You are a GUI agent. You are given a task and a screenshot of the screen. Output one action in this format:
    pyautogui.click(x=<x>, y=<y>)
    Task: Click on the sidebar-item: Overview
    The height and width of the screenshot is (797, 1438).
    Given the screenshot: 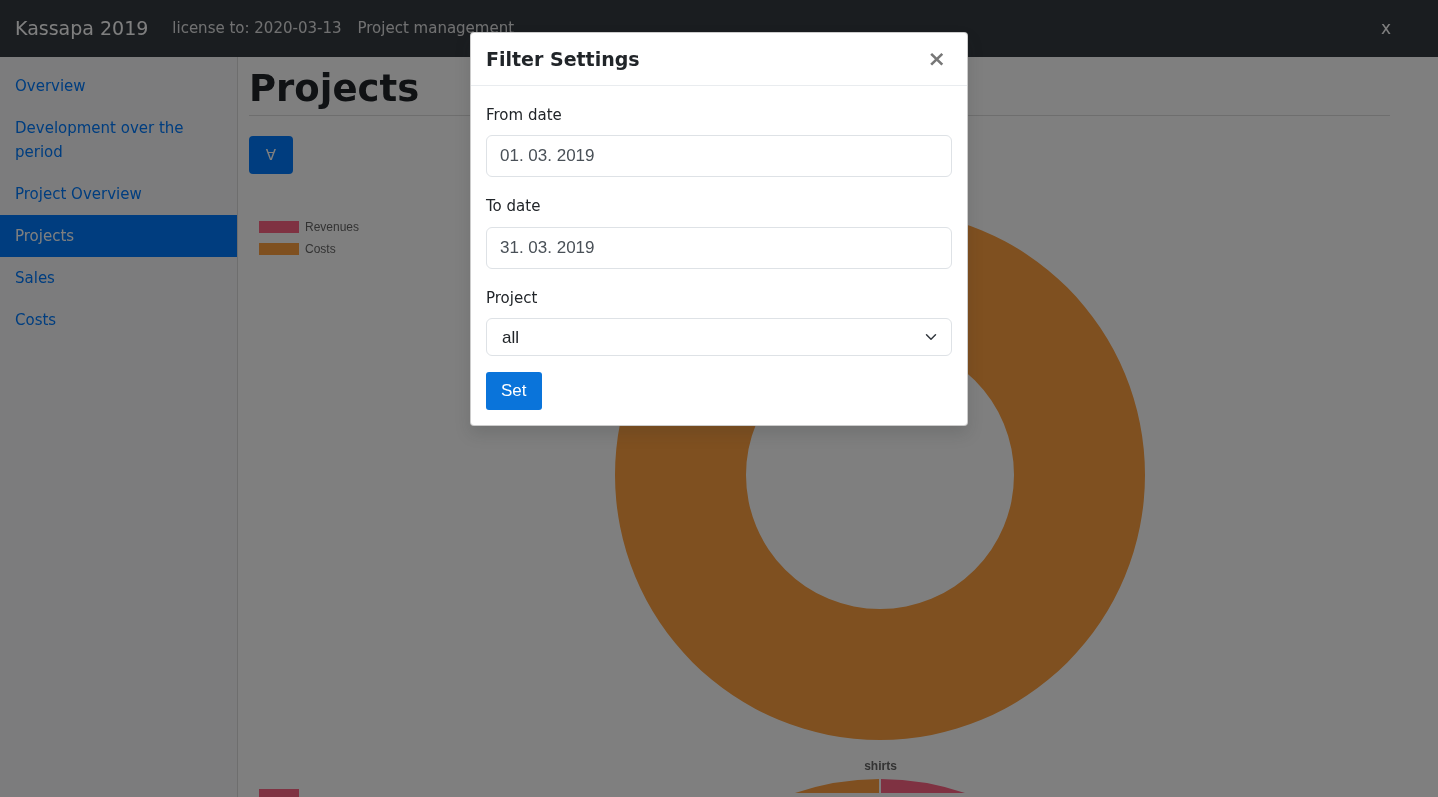 What is the action you would take?
    pyautogui.click(x=118, y=86)
    